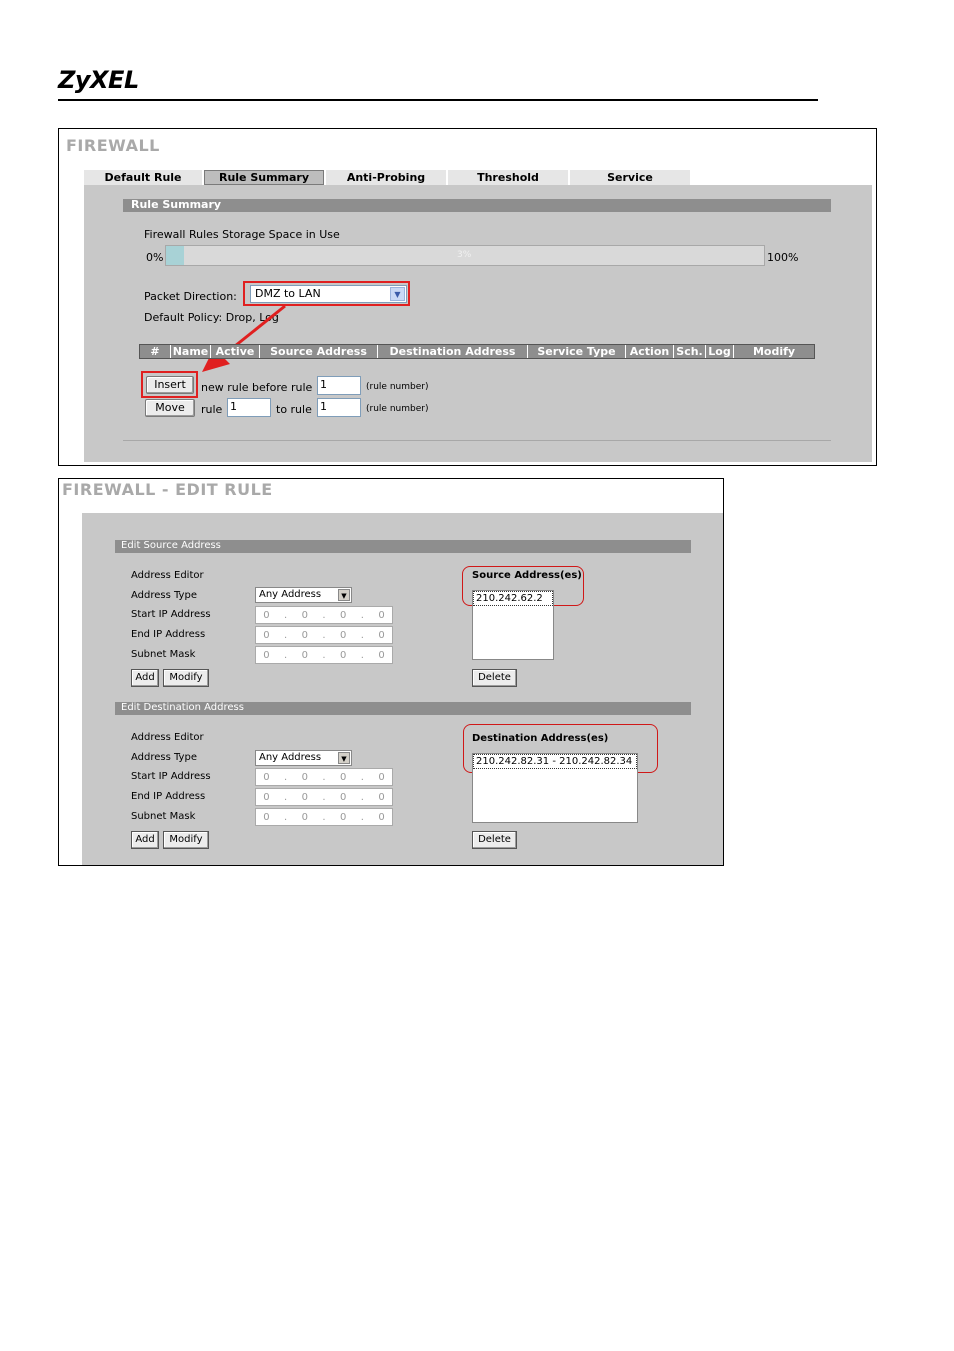  Describe the element at coordinates (294, 409) in the screenshot. I see `move-to-label: to rule` at that location.